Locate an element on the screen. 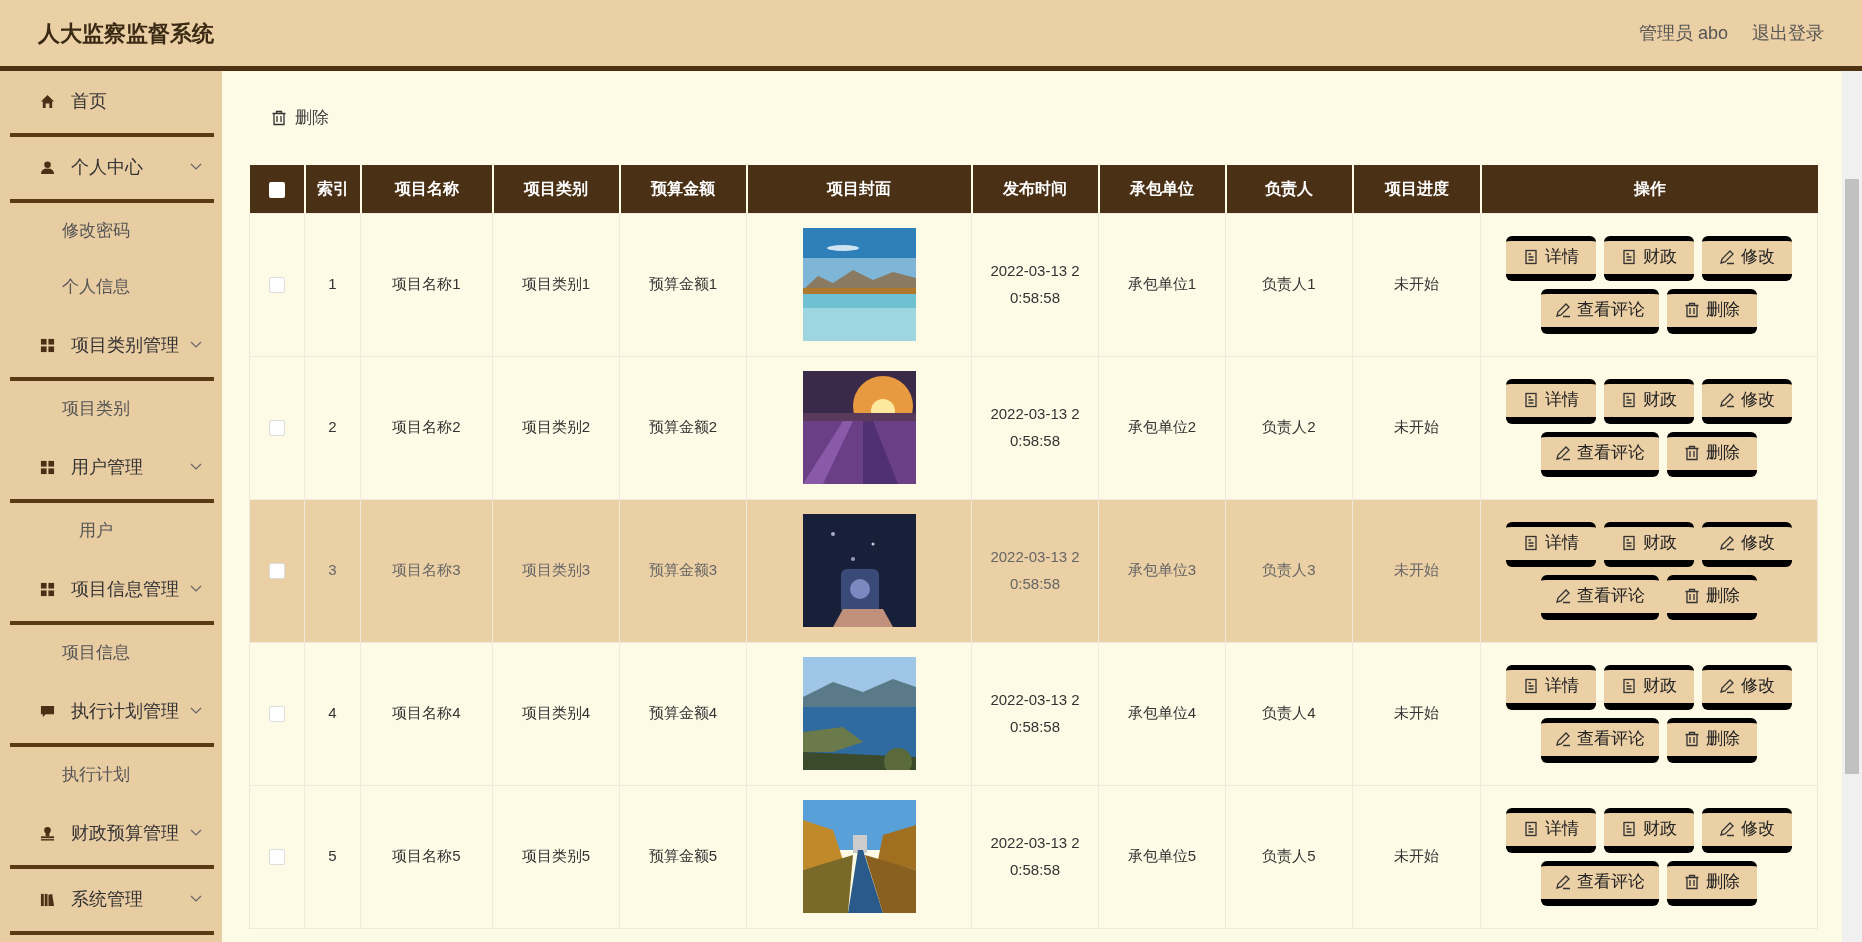  menu-item: 用户管理 is located at coordinates (111, 467).